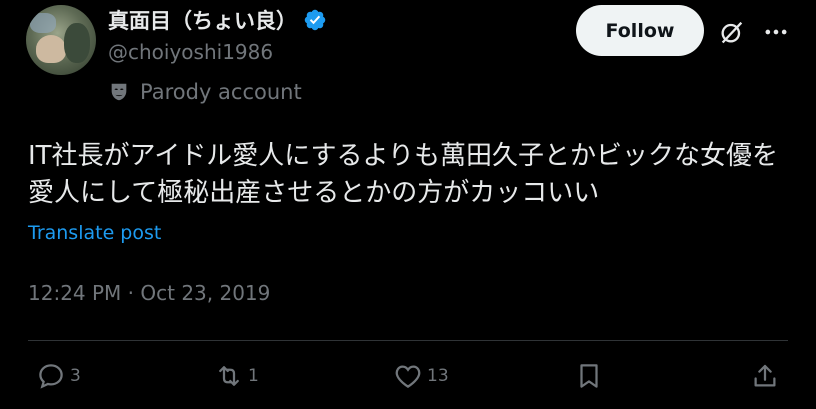 This screenshot has height=409, width=816. I want to click on avatar, so click(61, 40).